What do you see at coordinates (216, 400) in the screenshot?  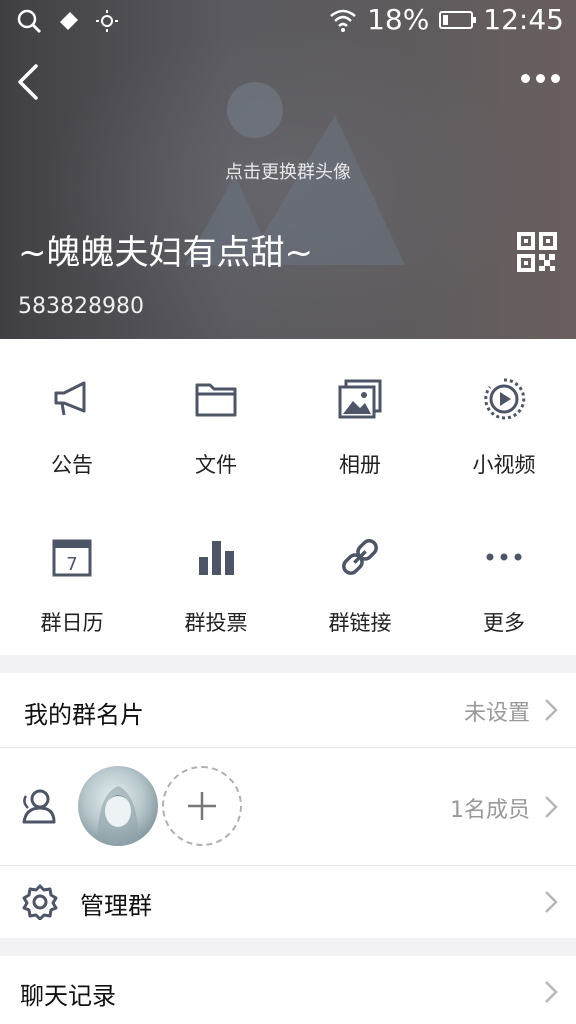 I see `folder-icon` at bounding box center [216, 400].